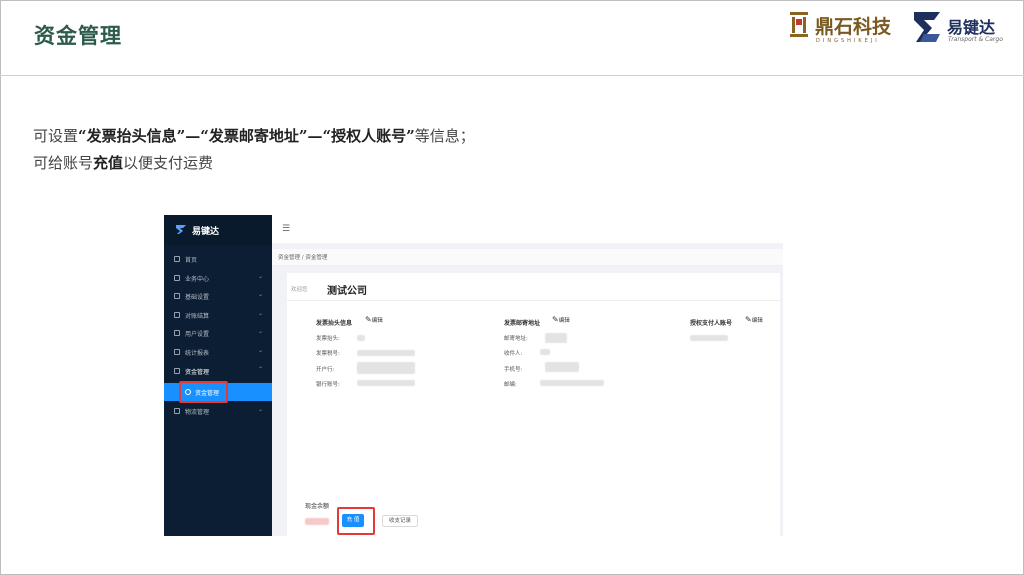 This screenshot has width=1024, height=575. Describe the element at coordinates (218, 259) in the screenshot. I see `sidebar-item-home: 首页` at that location.